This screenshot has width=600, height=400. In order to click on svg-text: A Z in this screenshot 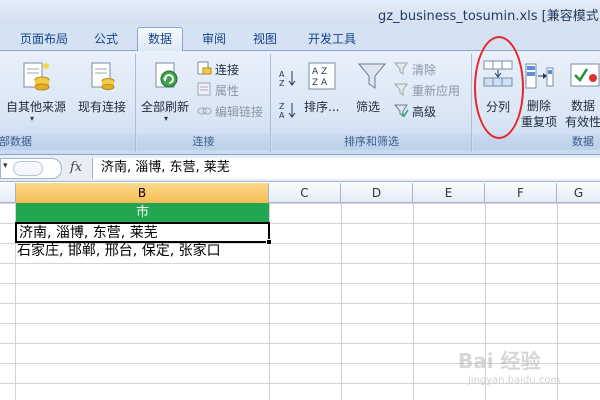, I will do `click(319, 72)`.